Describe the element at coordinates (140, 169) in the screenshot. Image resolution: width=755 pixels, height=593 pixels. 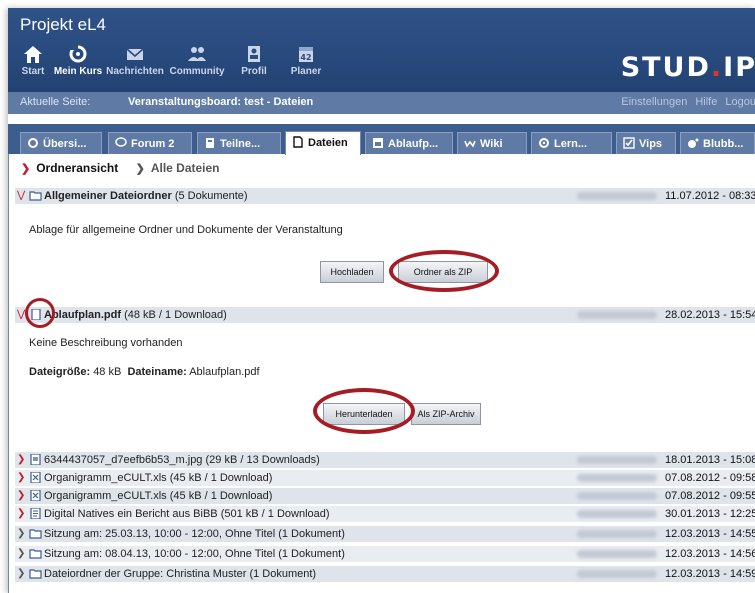
I see `arrow-right-icon: ❯` at that location.